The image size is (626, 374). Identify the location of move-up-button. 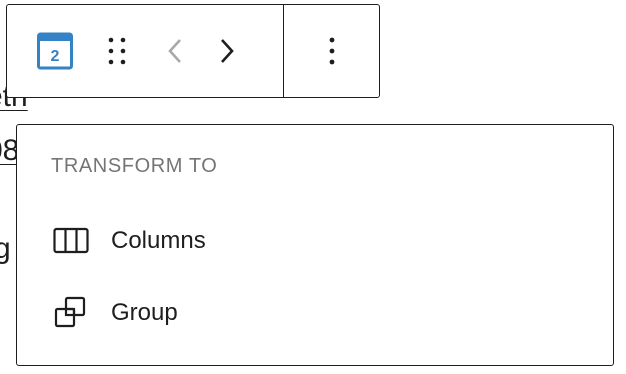
(175, 51).